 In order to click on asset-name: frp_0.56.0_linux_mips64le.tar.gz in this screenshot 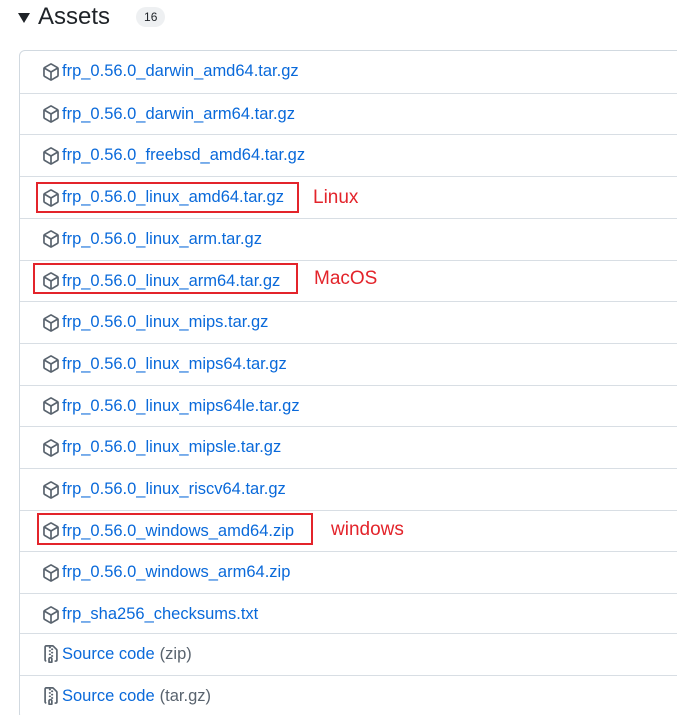, I will do `click(181, 405)`.